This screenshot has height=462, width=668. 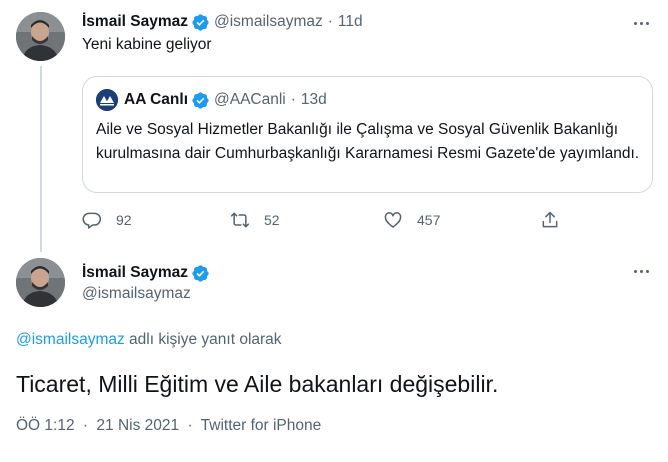 What do you see at coordinates (261, 425) in the screenshot?
I see `tweet-source: Twitter for iPhone` at bounding box center [261, 425].